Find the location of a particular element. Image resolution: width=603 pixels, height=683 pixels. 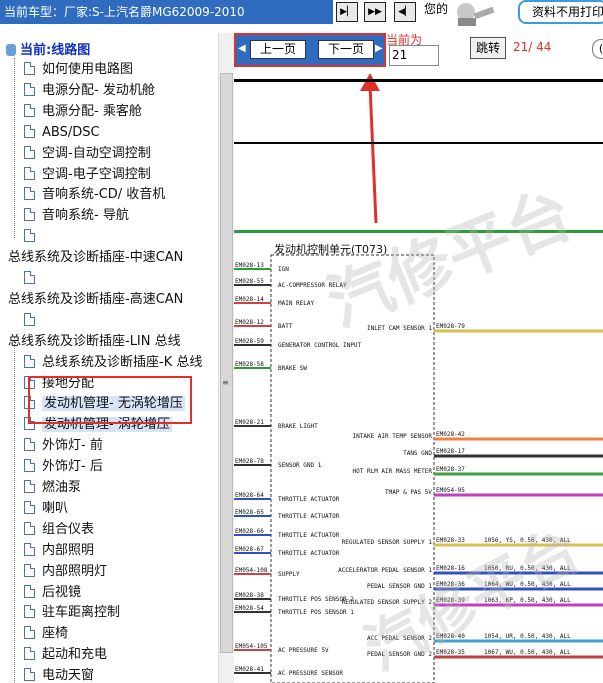

tree-item-label: 座椅 is located at coordinates (55, 634).